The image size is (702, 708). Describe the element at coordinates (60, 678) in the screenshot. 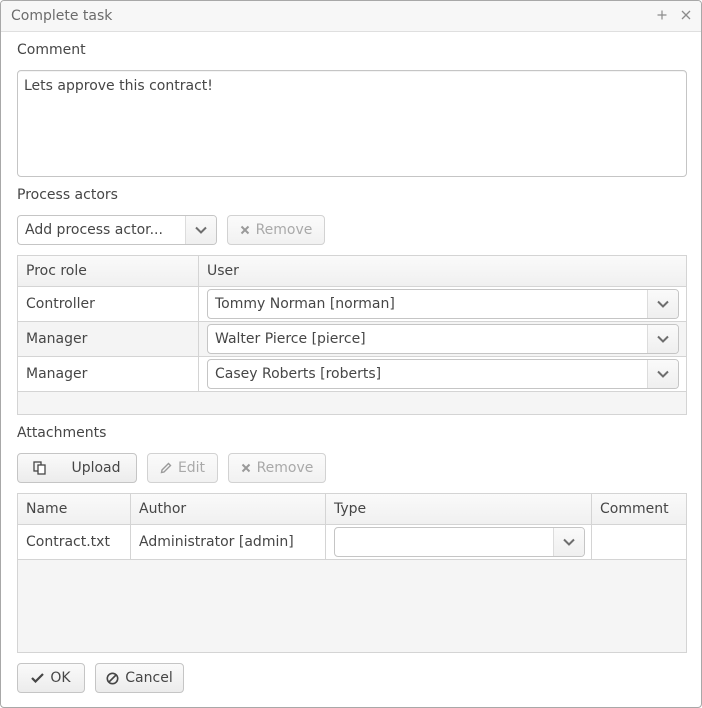

I see `ok-label: OK` at that location.